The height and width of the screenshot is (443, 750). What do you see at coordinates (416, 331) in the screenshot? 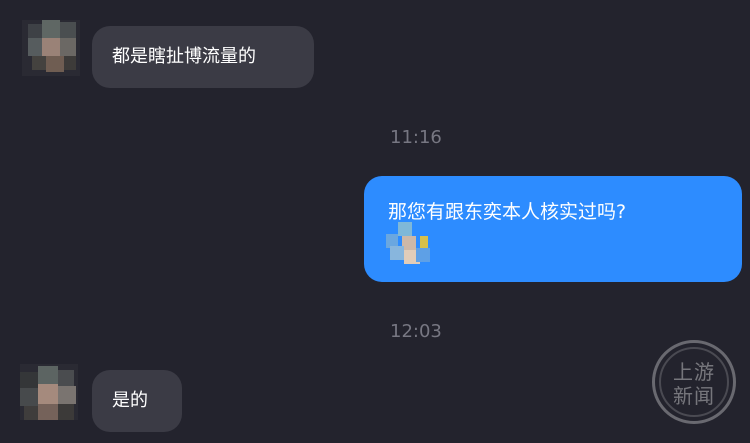
I see `message-timestamp: 12:03` at bounding box center [416, 331].